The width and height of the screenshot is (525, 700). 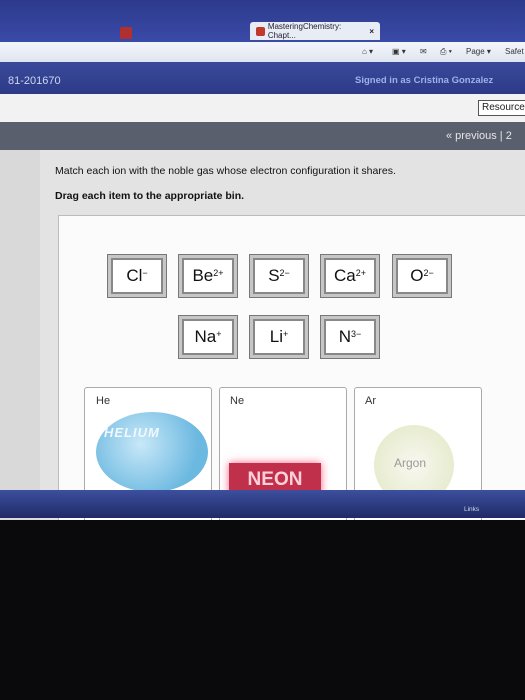 What do you see at coordinates (399, 51) in the screenshot?
I see `feeds-icon: ▣ ▾` at bounding box center [399, 51].